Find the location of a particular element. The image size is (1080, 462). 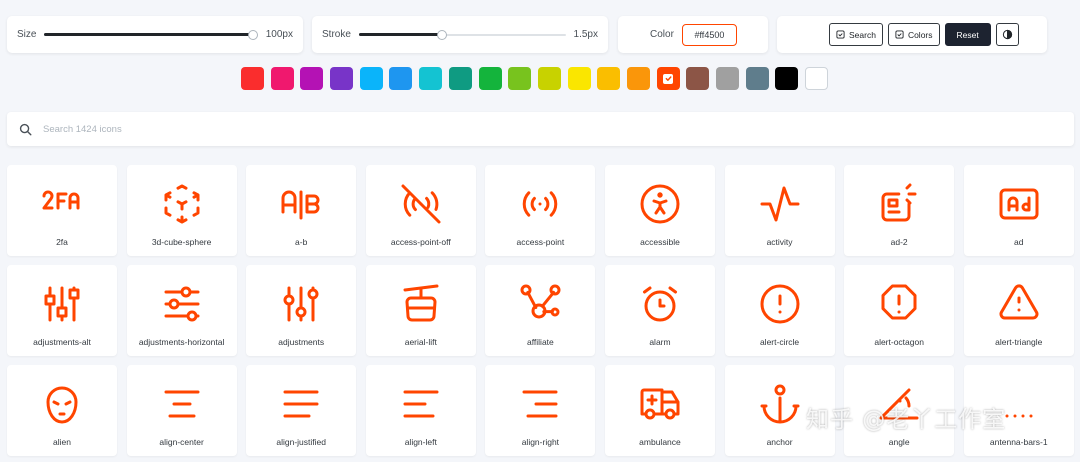

stroke-value: 1.5px is located at coordinates (585, 34).